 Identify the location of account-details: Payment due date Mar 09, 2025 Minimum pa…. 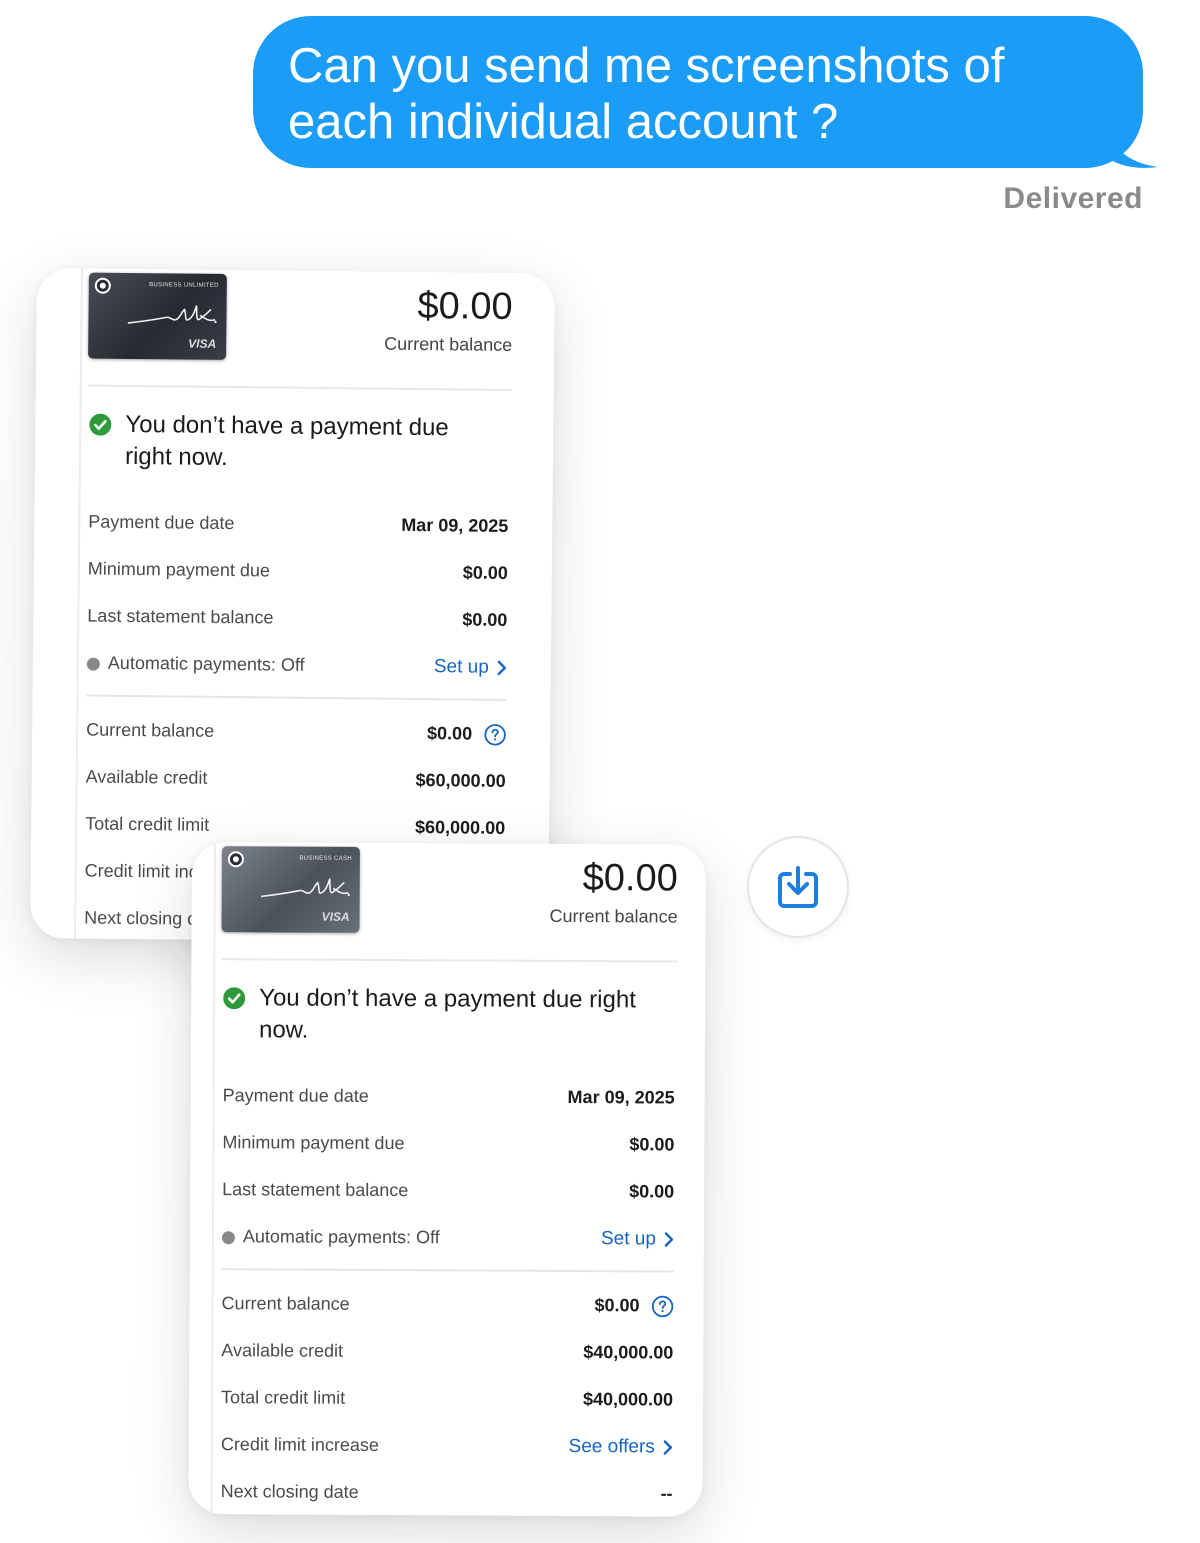
(447, 1294).